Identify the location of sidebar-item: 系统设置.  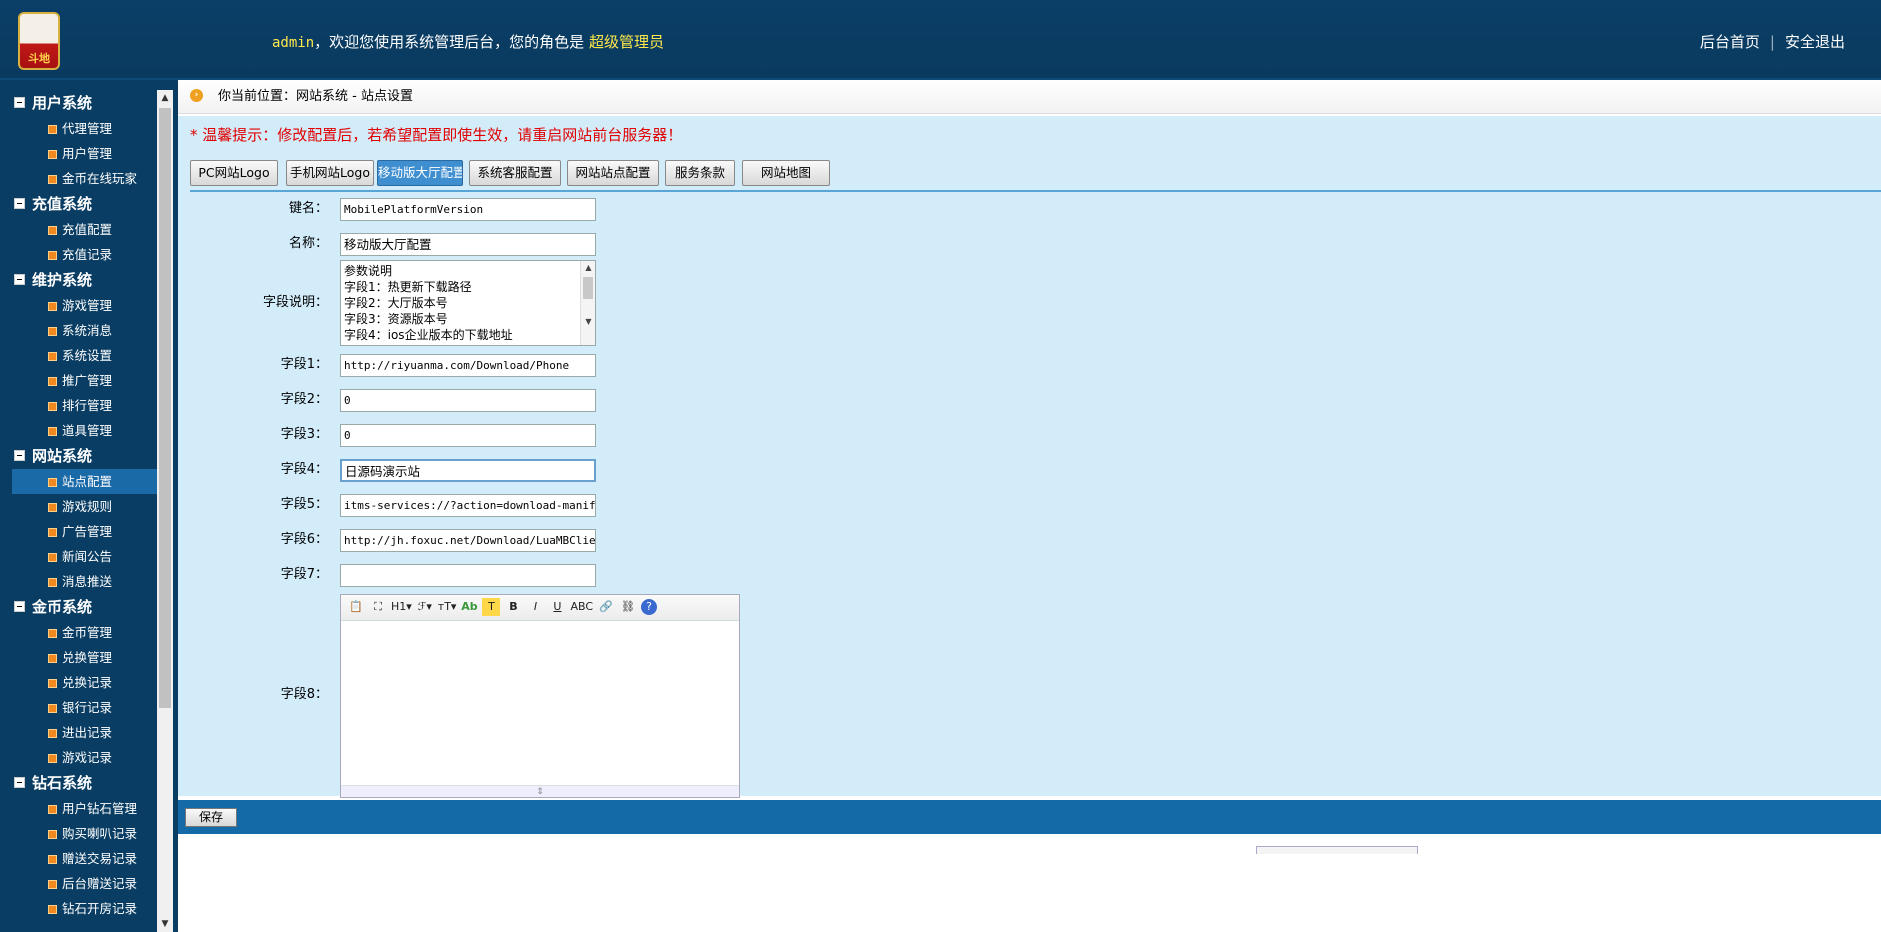
(84, 355).